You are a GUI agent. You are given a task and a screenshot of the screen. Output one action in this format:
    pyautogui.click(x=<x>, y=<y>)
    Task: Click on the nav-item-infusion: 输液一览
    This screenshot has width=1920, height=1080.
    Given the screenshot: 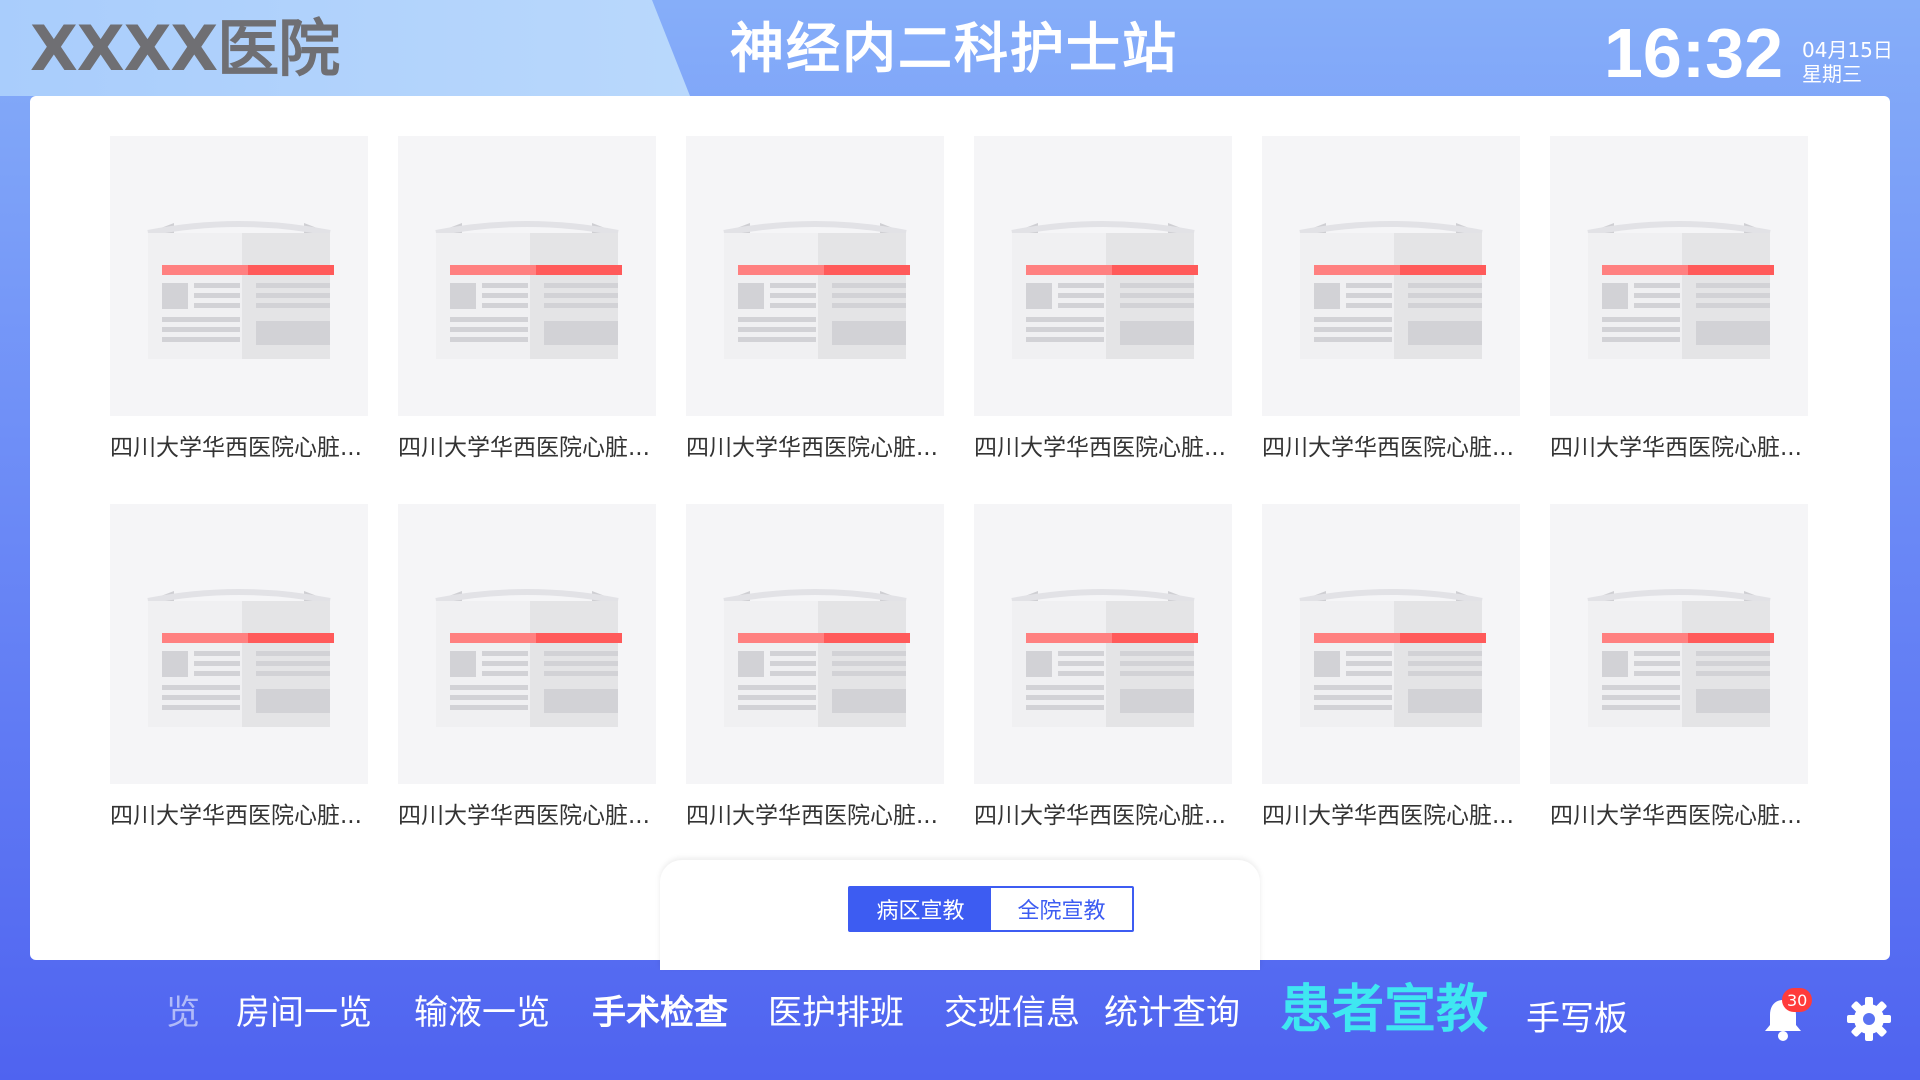 What is the action you would take?
    pyautogui.click(x=482, y=1013)
    